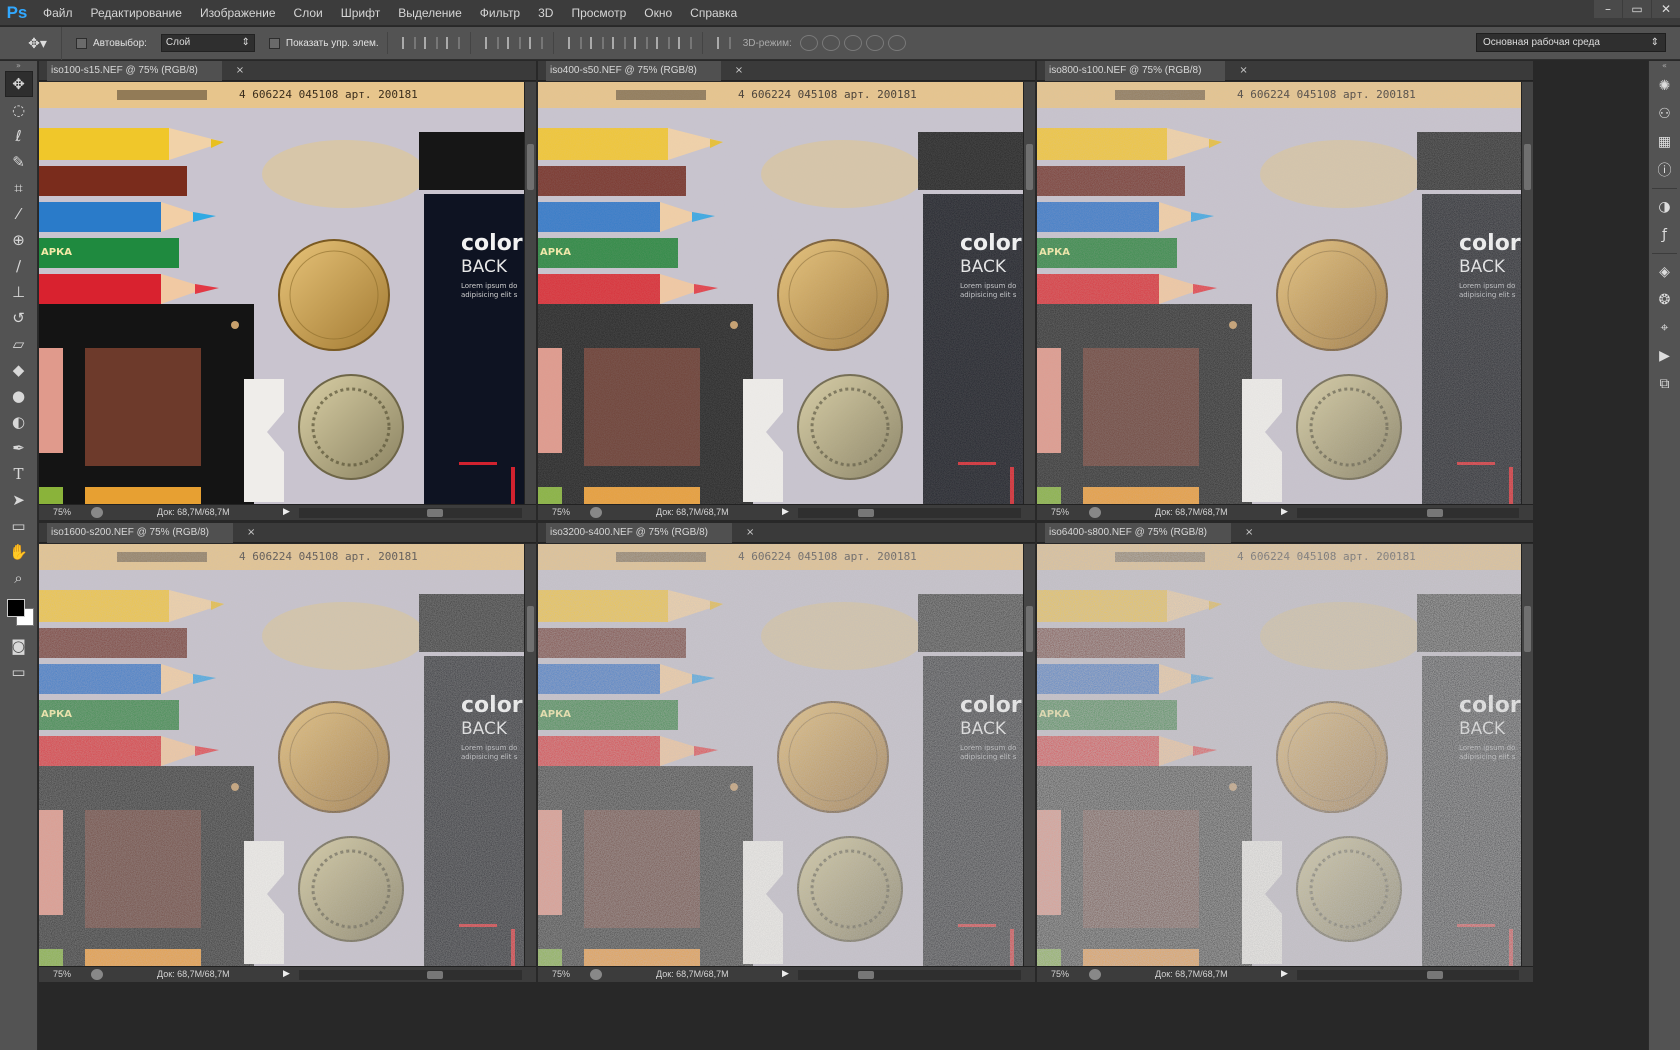 The width and height of the screenshot is (1680, 1050). I want to click on menu-item: Выделение, so click(430, 13).